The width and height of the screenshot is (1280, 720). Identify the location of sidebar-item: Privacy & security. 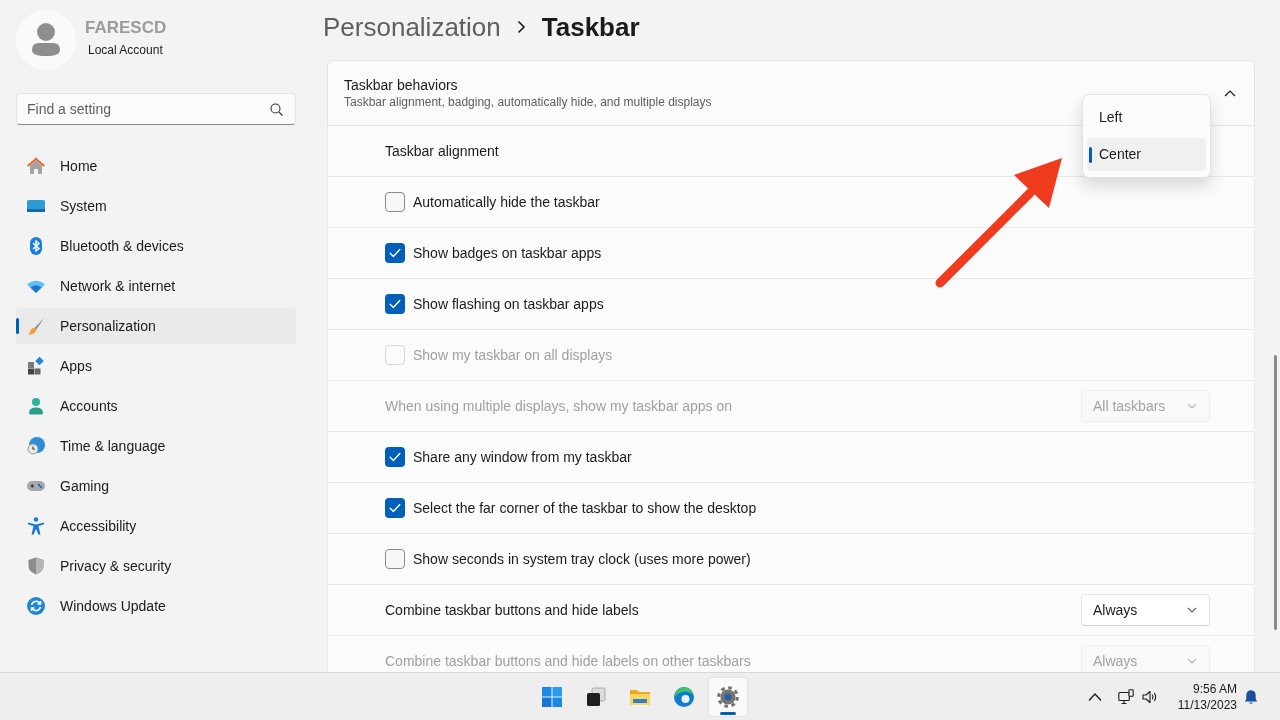
(156, 566).